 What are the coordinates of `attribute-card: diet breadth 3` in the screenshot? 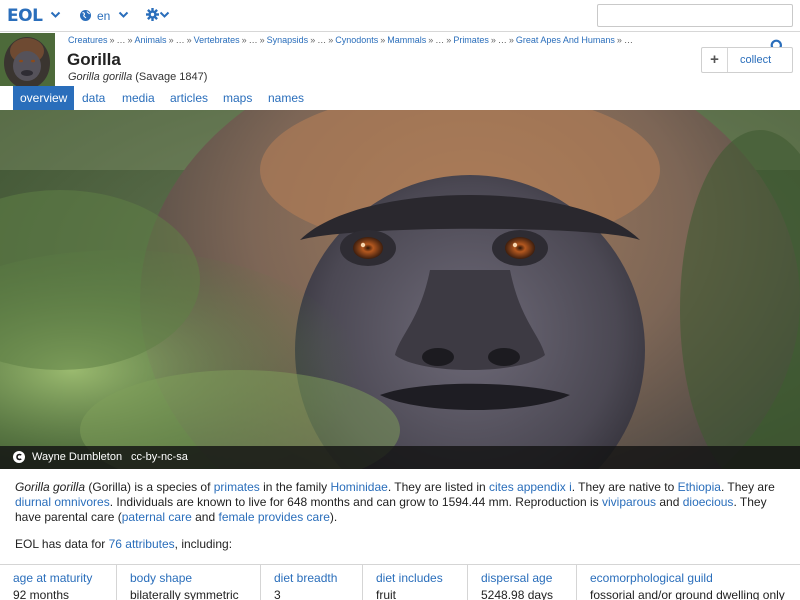 It's located at (311, 582).